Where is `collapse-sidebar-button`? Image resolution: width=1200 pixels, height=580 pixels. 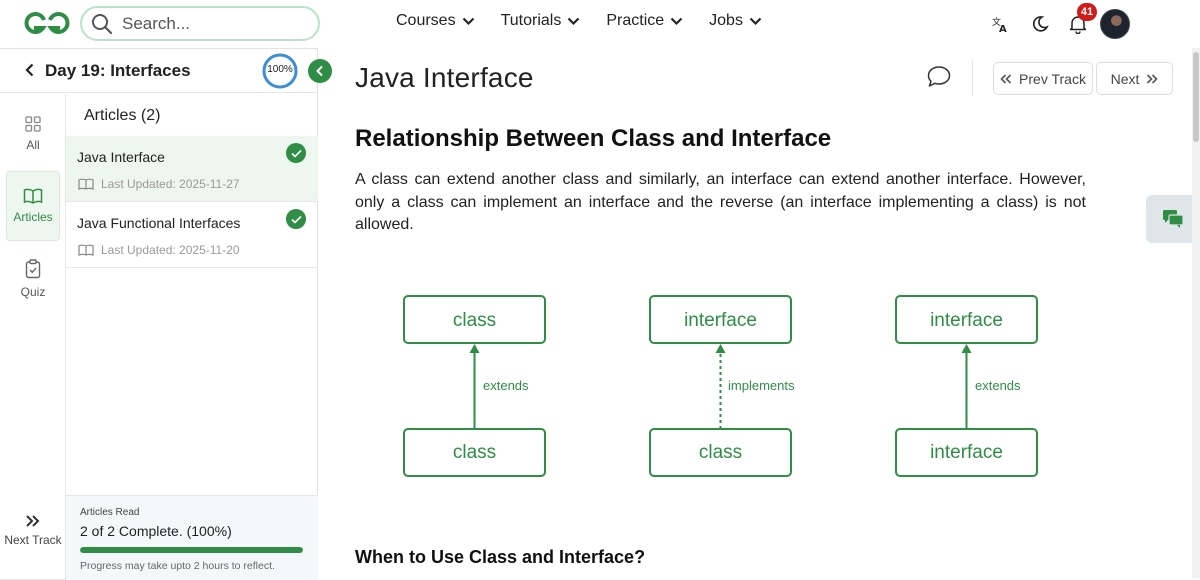
collapse-sidebar-button is located at coordinates (320, 71).